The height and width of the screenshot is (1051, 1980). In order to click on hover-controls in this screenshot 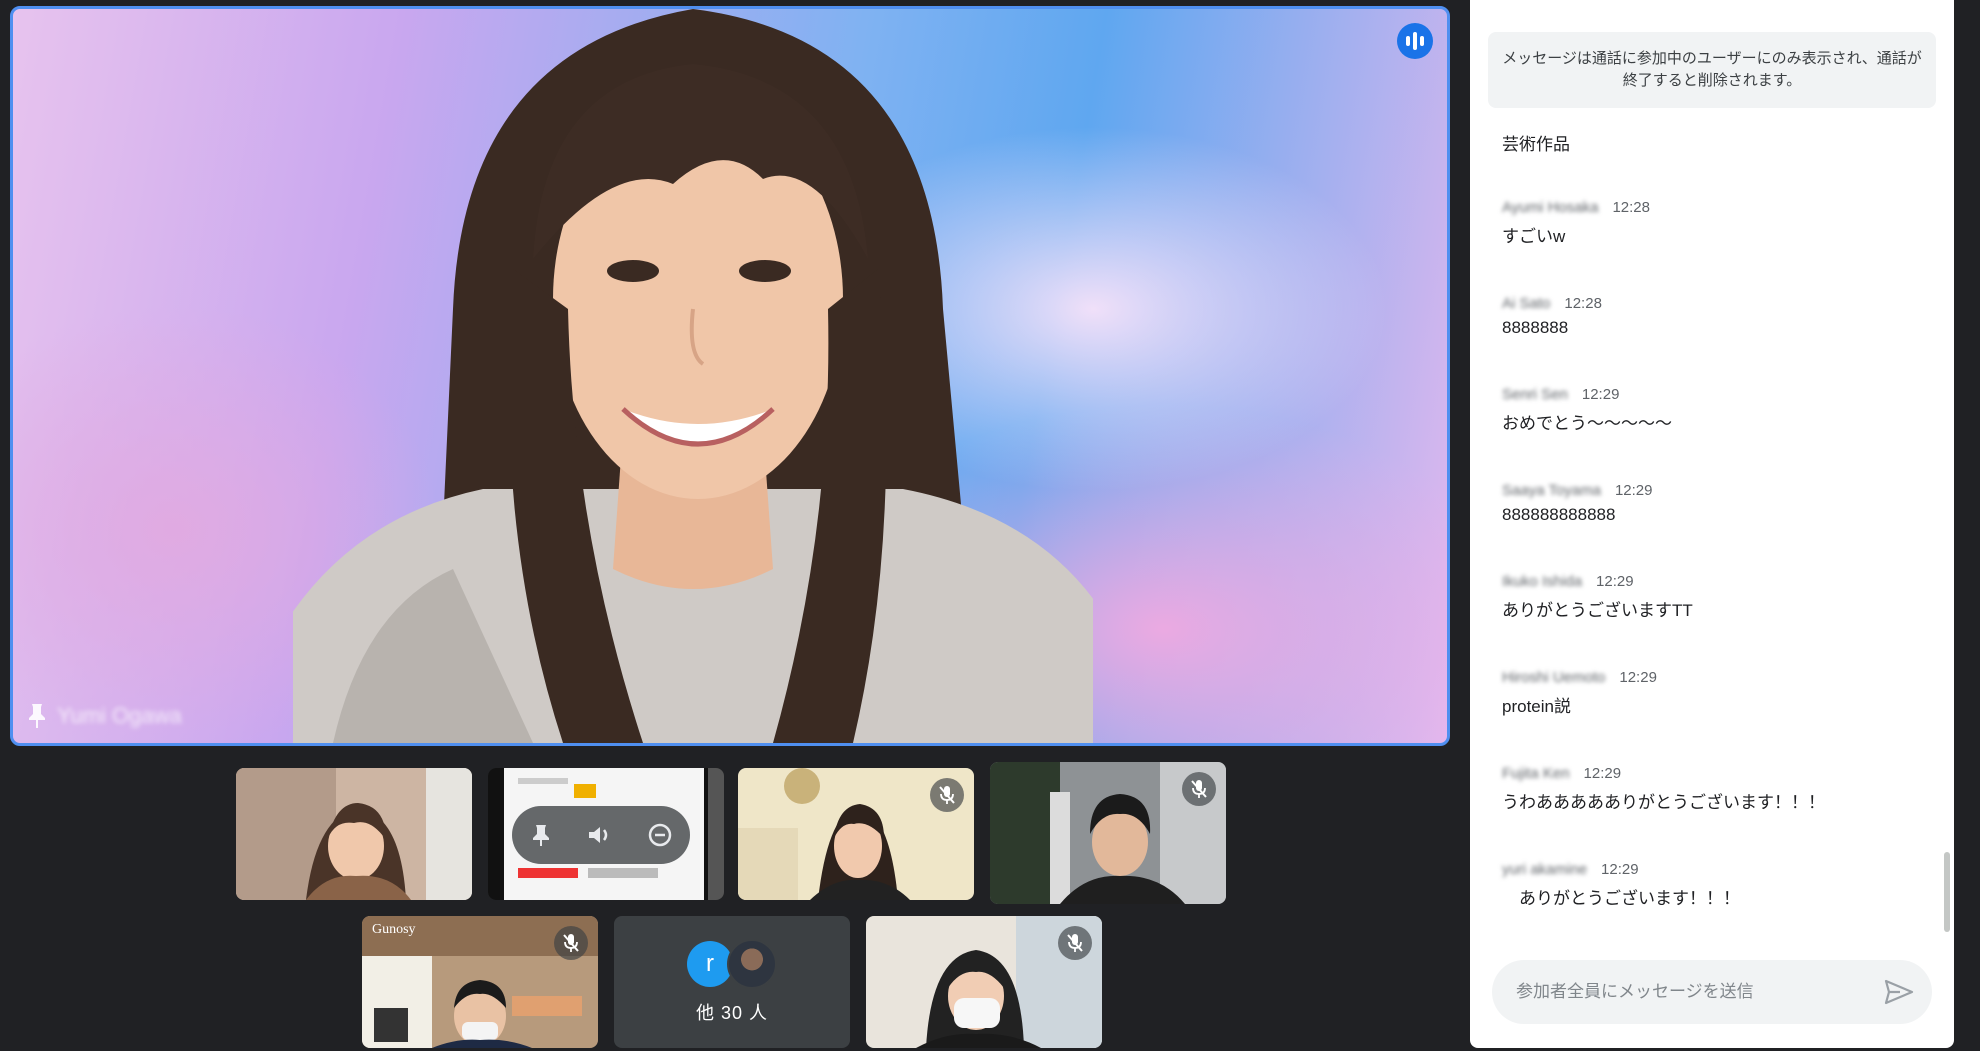, I will do `click(601, 835)`.